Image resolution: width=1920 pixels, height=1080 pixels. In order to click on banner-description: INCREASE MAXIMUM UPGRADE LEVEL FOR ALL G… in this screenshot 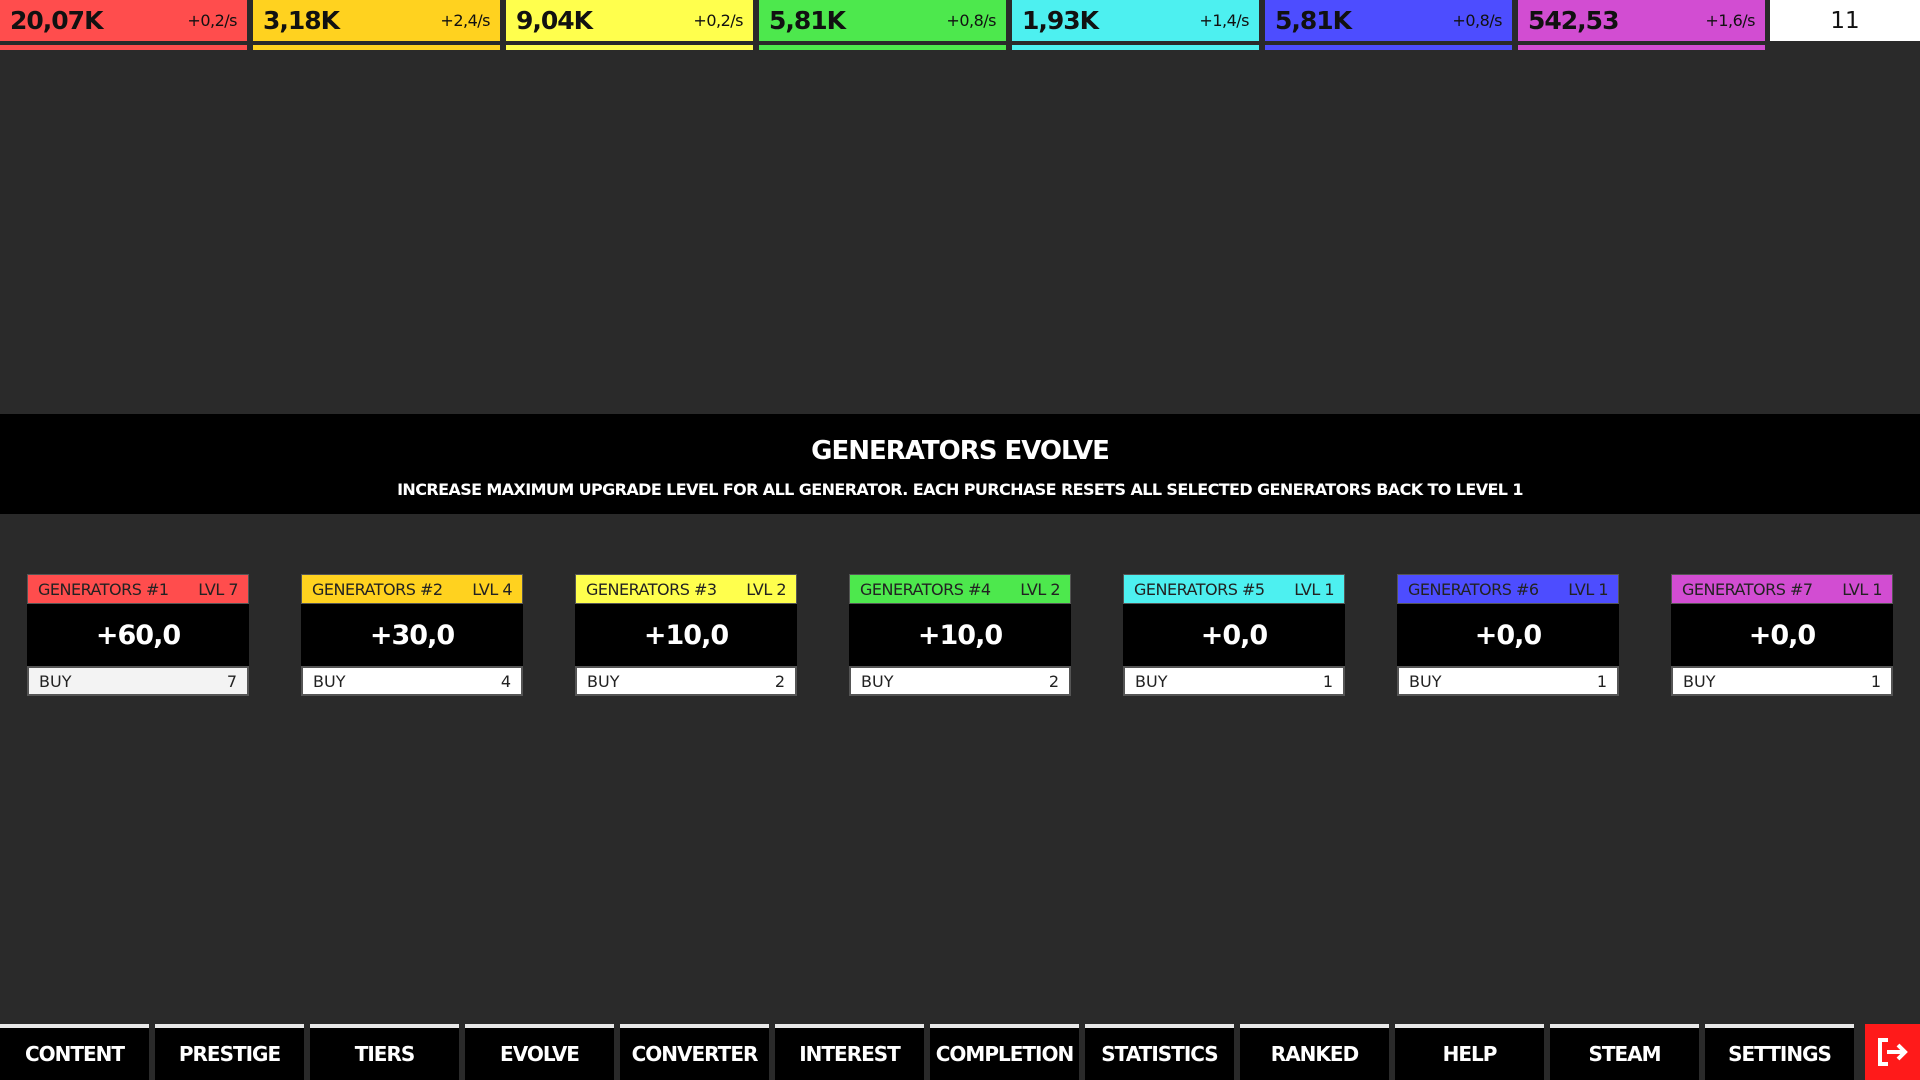, I will do `click(960, 489)`.